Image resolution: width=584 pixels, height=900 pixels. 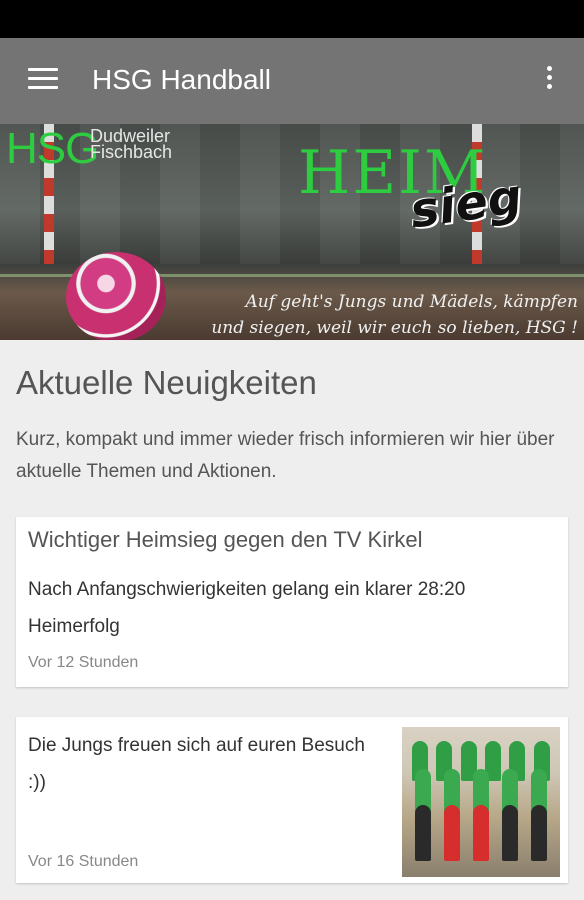 I want to click on hamburger-menu-icon, so click(x=43, y=80).